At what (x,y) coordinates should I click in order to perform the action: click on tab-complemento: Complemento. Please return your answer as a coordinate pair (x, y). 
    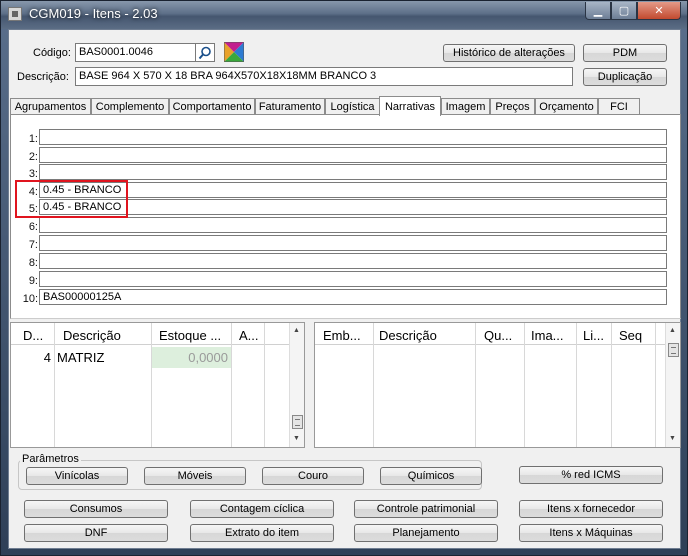
    Looking at the image, I should click on (130, 106).